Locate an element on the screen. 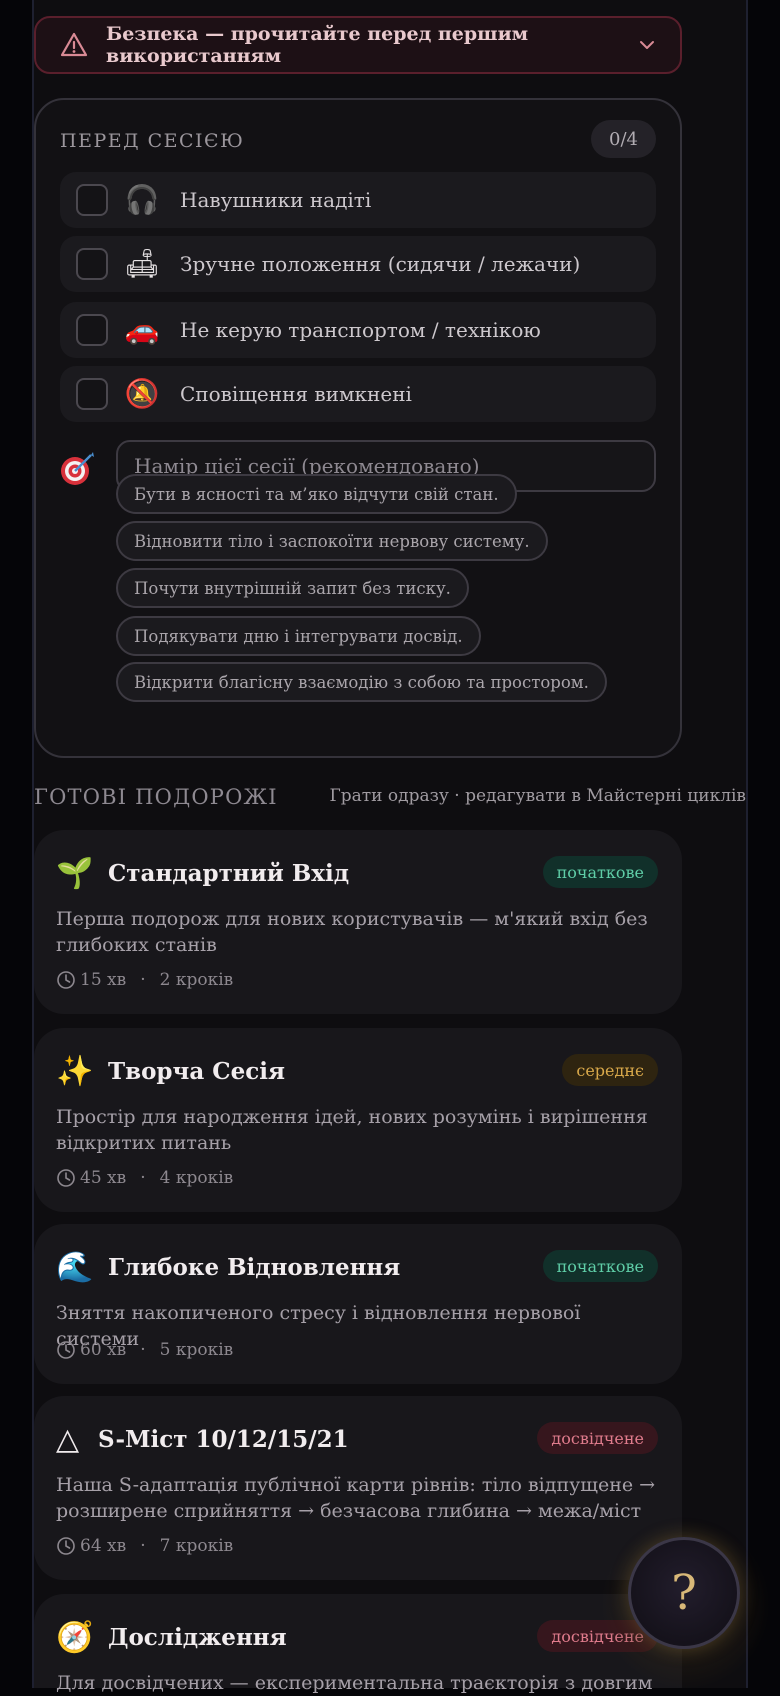  journey-title: S-Міст 10/12/15/21 is located at coordinates (223, 1439).